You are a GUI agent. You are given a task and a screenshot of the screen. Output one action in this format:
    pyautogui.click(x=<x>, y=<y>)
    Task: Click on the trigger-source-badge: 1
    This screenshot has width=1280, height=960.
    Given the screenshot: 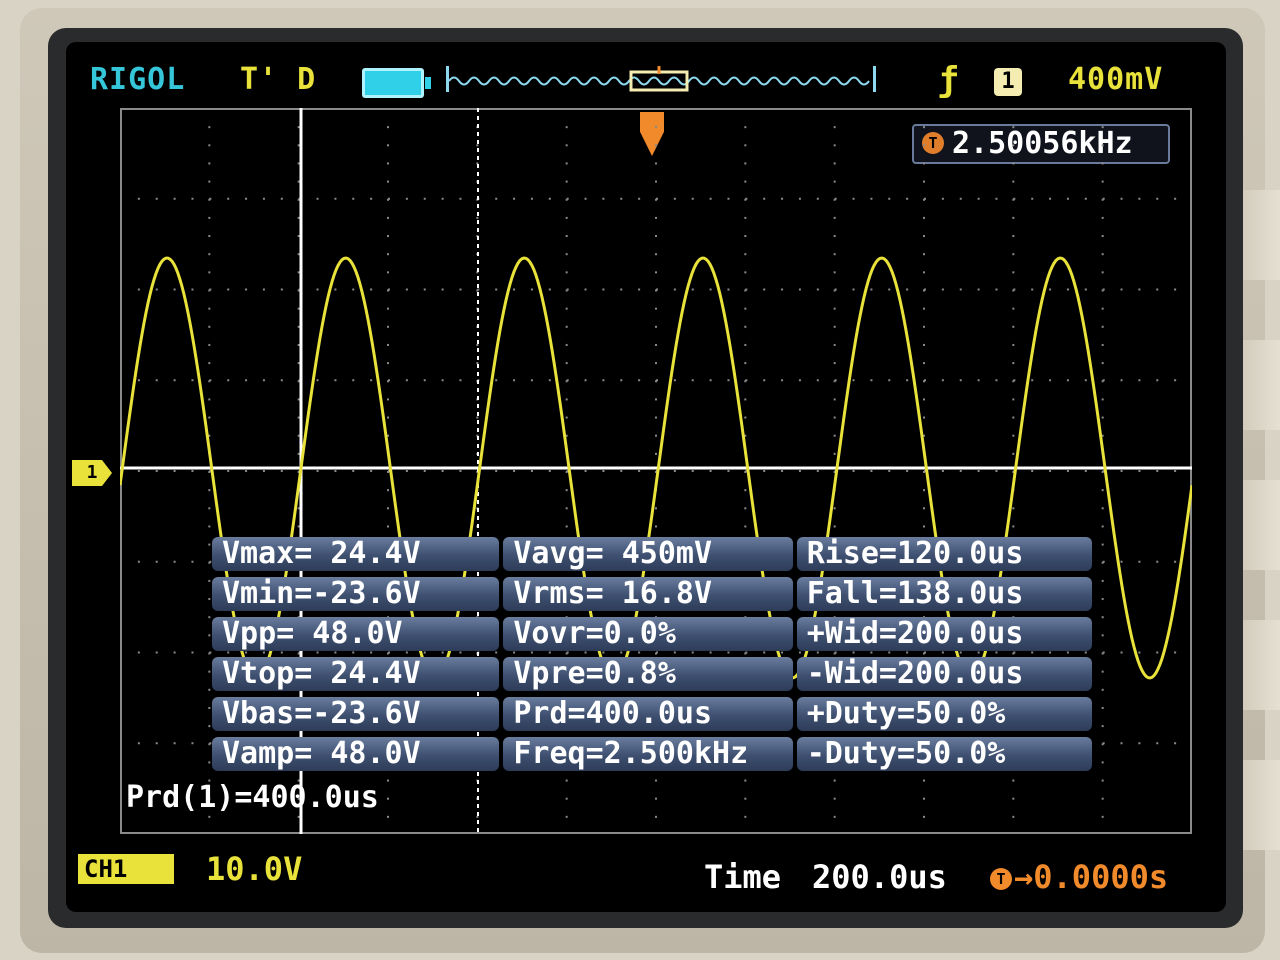 What is the action you would take?
    pyautogui.click(x=1008, y=82)
    